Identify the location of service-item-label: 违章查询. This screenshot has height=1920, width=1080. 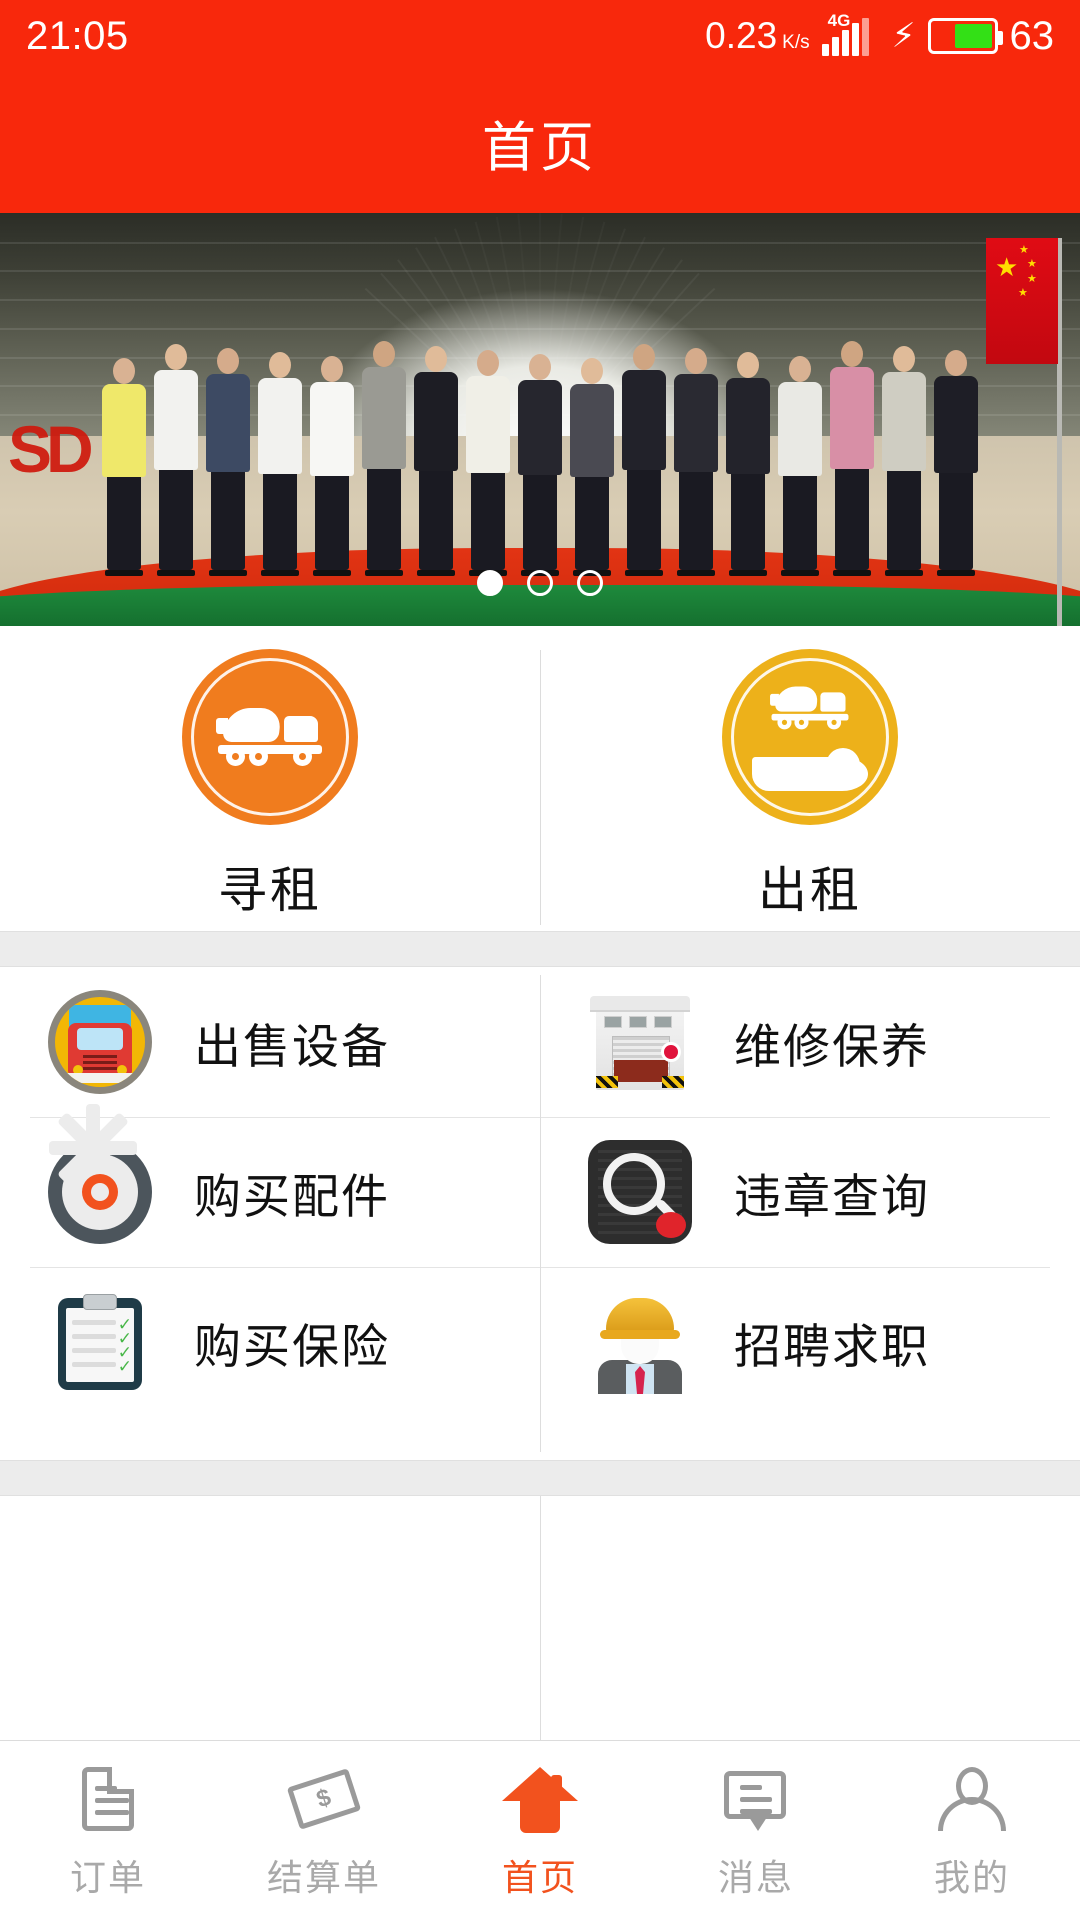
(832, 1196).